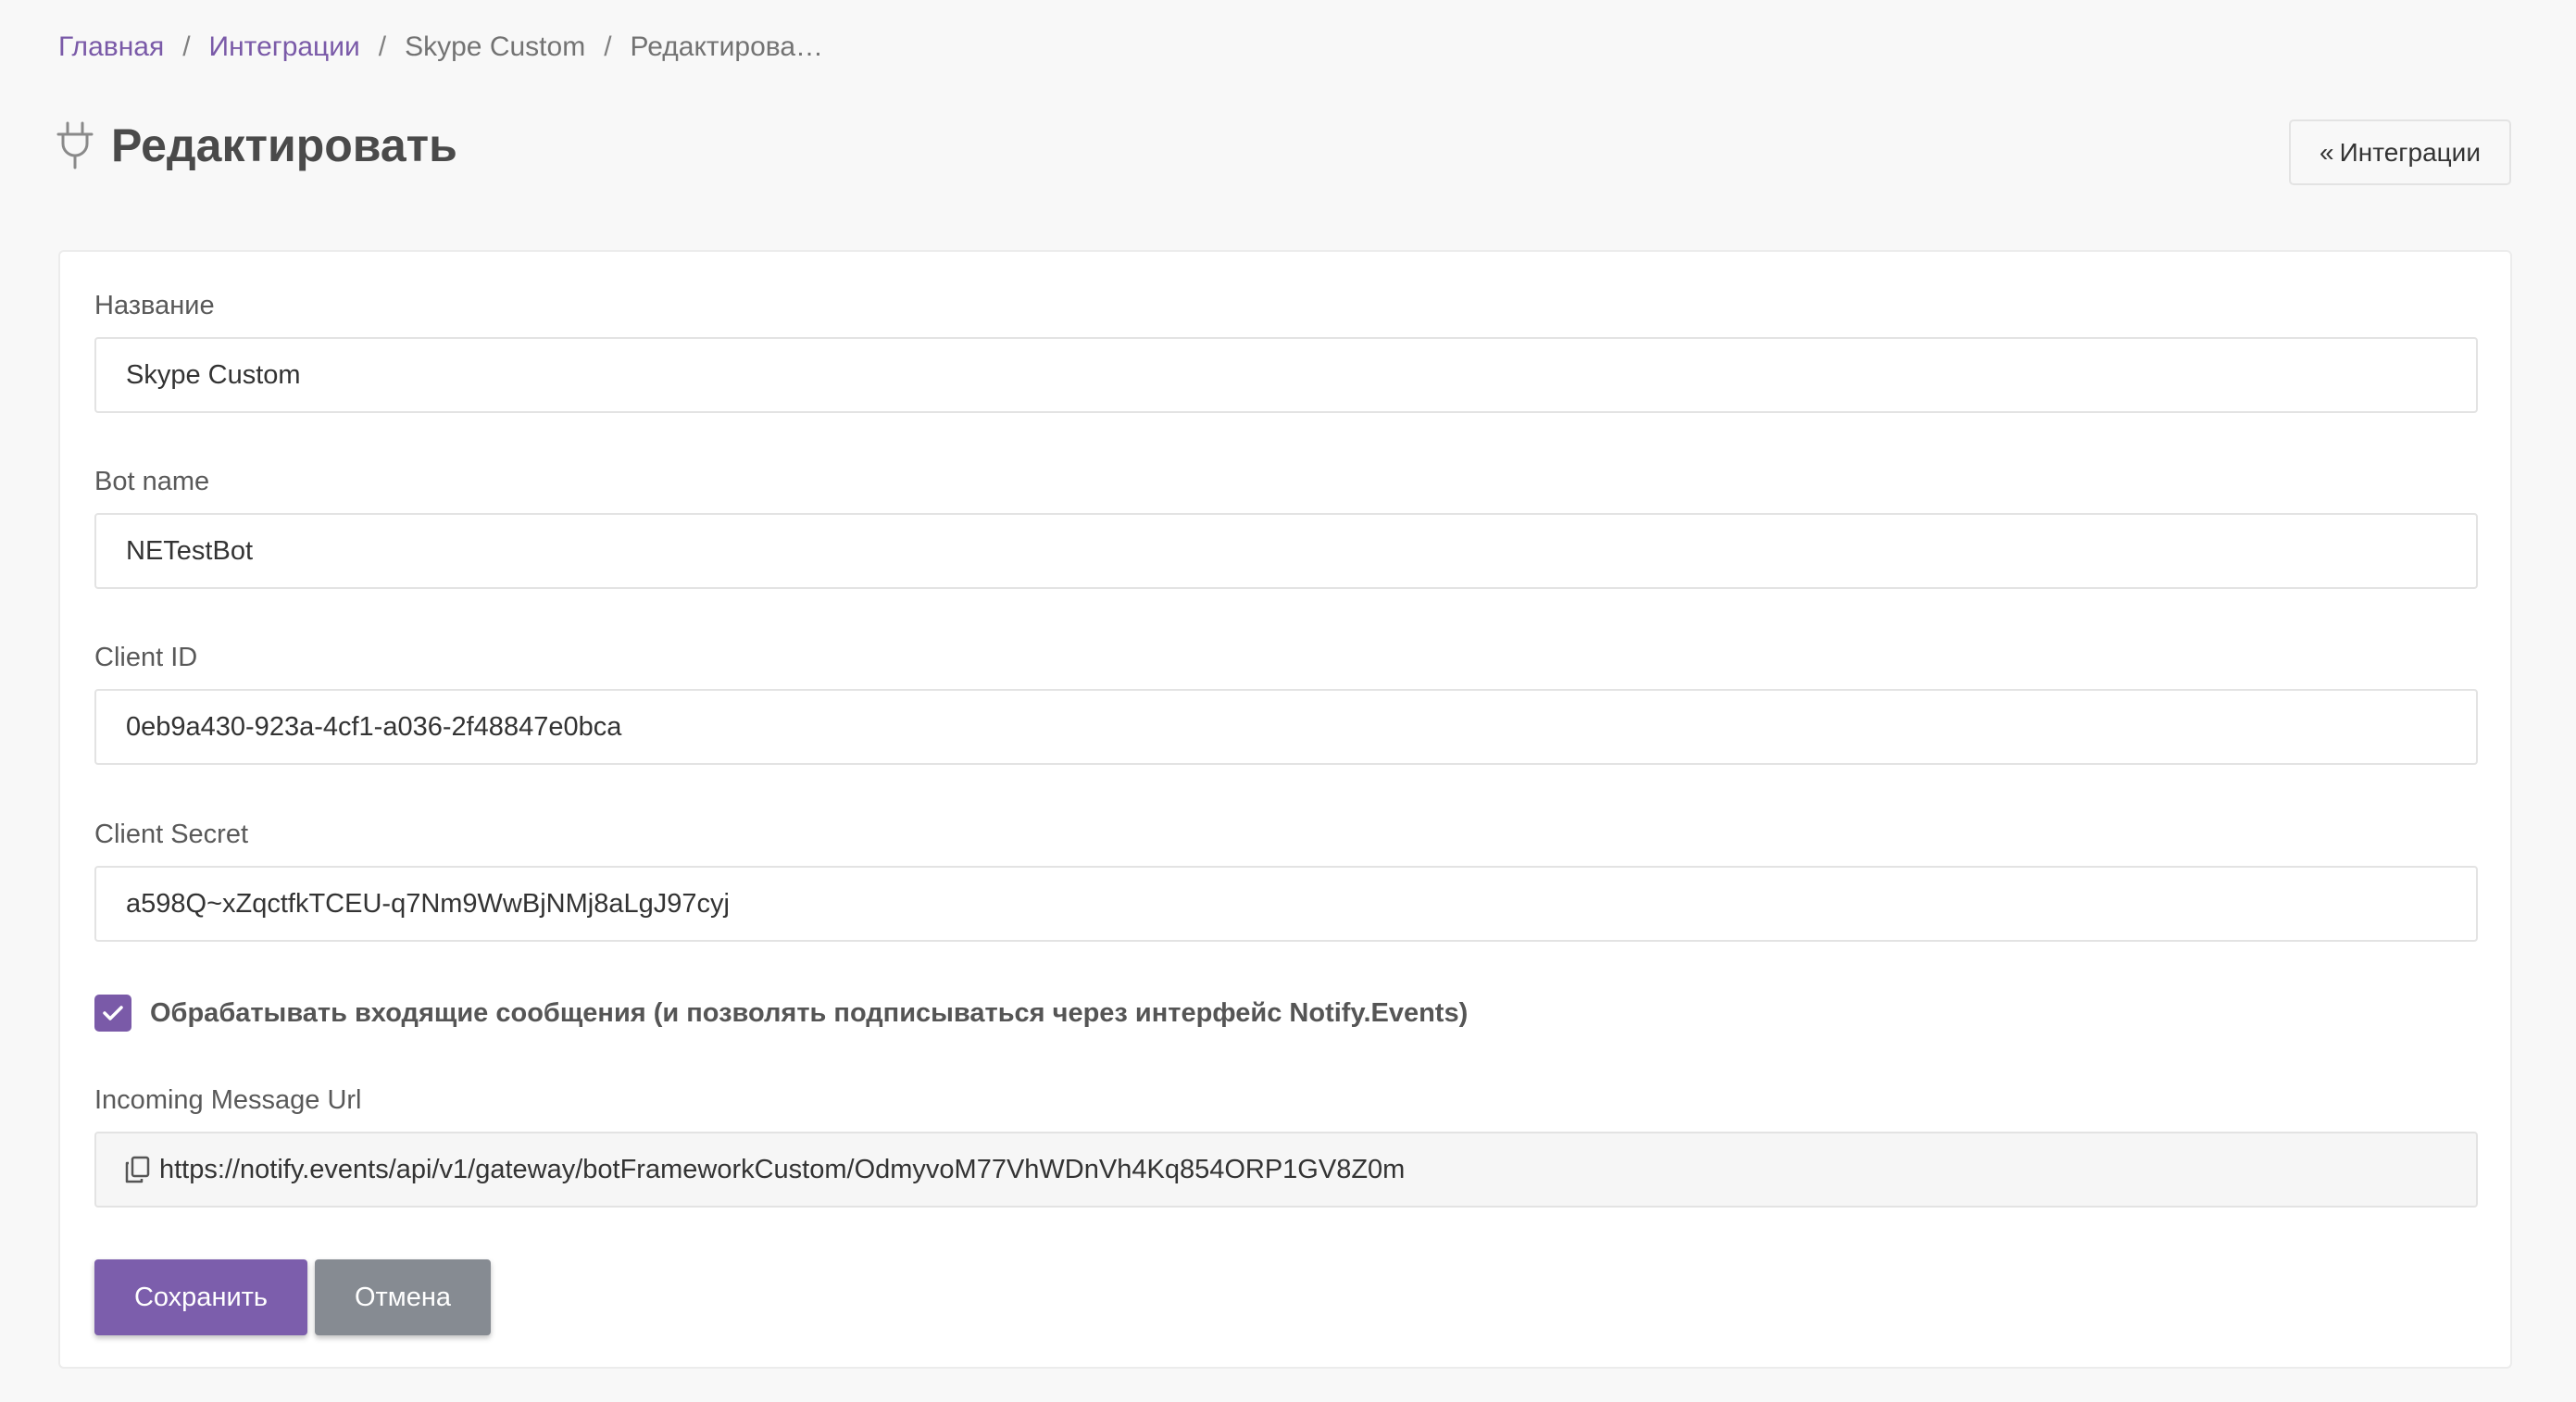 This screenshot has width=2576, height=1402. I want to click on client-secret-label: Client Secret, so click(172, 834).